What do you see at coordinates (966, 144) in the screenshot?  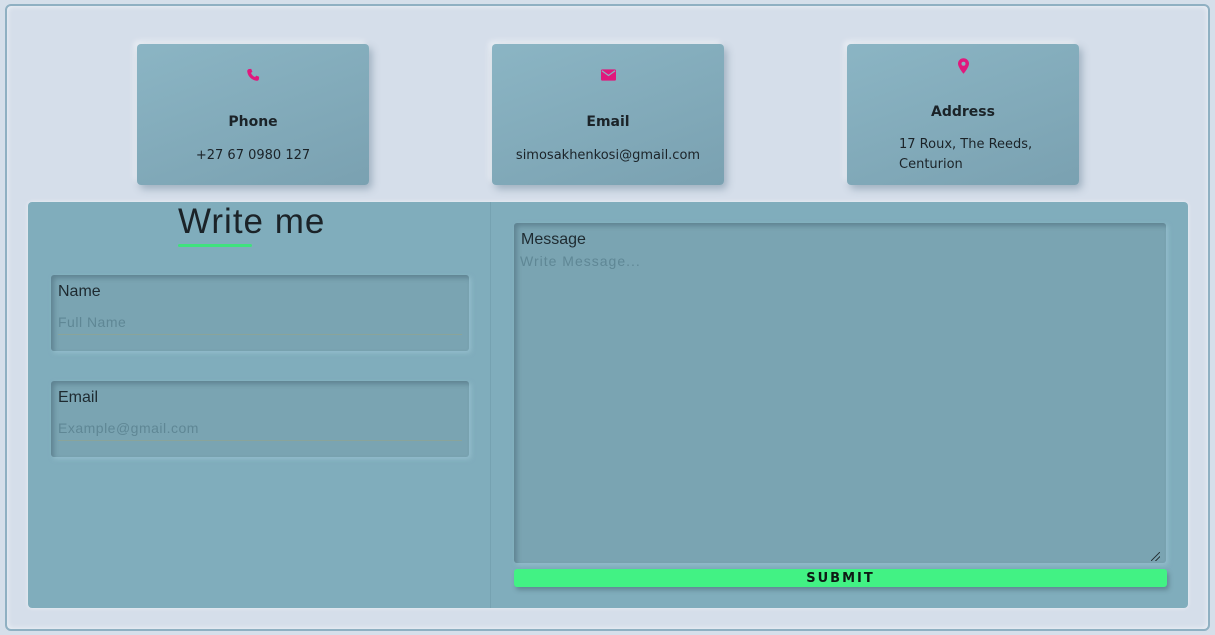 I see `address-line-1: 17 Roux, The Reeds,` at bounding box center [966, 144].